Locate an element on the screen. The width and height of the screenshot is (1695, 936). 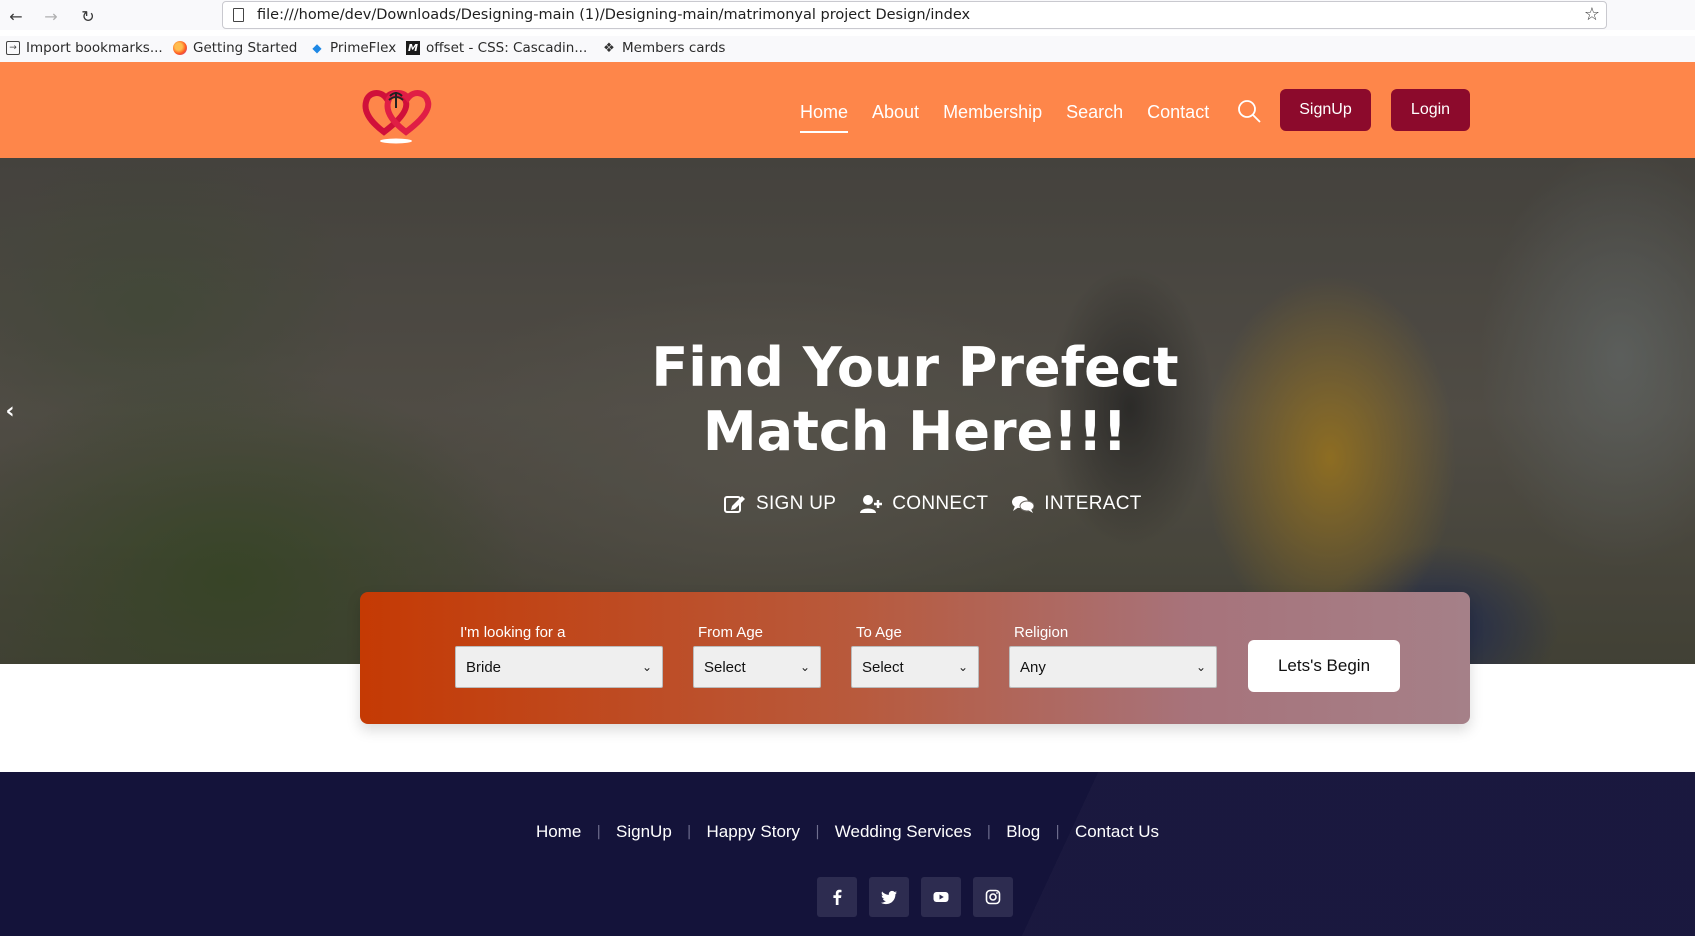
hero-title-line2: Match Here!!! is located at coordinates (915, 431).